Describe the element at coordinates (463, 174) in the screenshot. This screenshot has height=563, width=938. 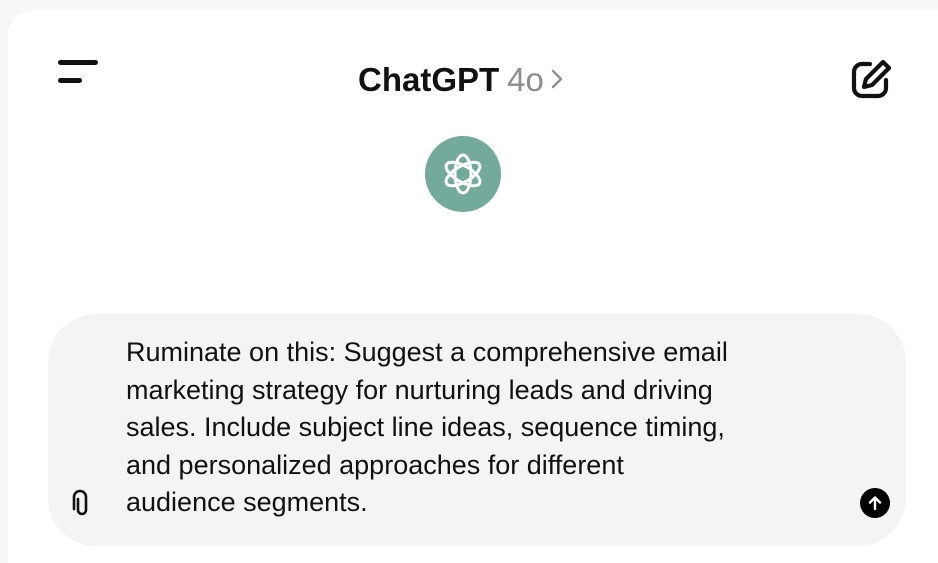
I see `openai-logo-icon` at that location.